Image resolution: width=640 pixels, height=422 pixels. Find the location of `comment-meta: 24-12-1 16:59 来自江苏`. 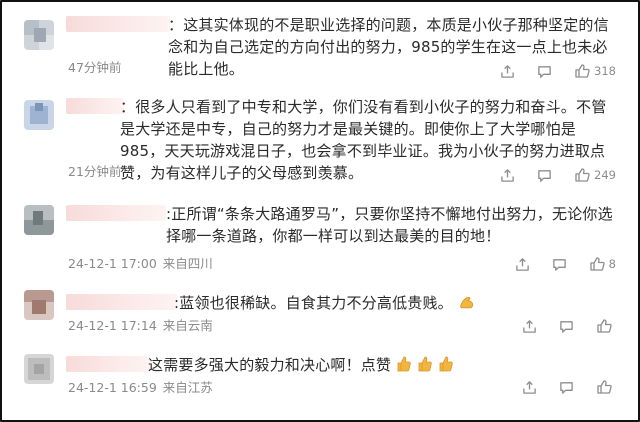

comment-meta: 24-12-1 16:59 来自江苏 is located at coordinates (140, 388).